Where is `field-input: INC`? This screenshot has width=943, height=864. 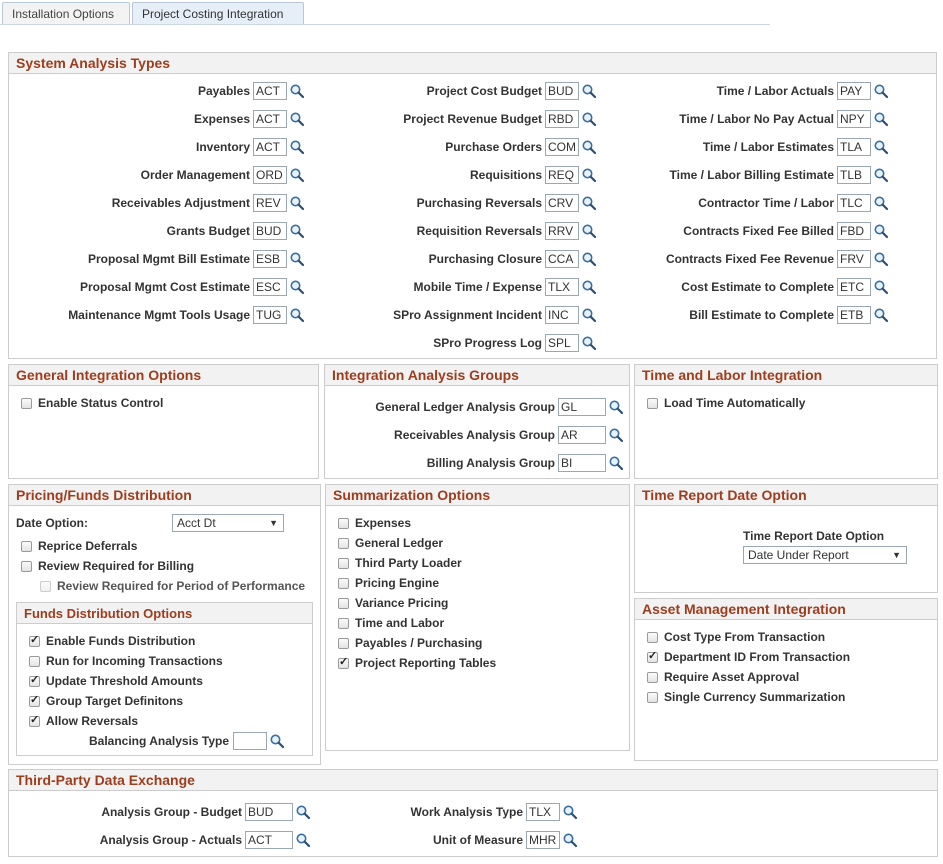 field-input: INC is located at coordinates (562, 315).